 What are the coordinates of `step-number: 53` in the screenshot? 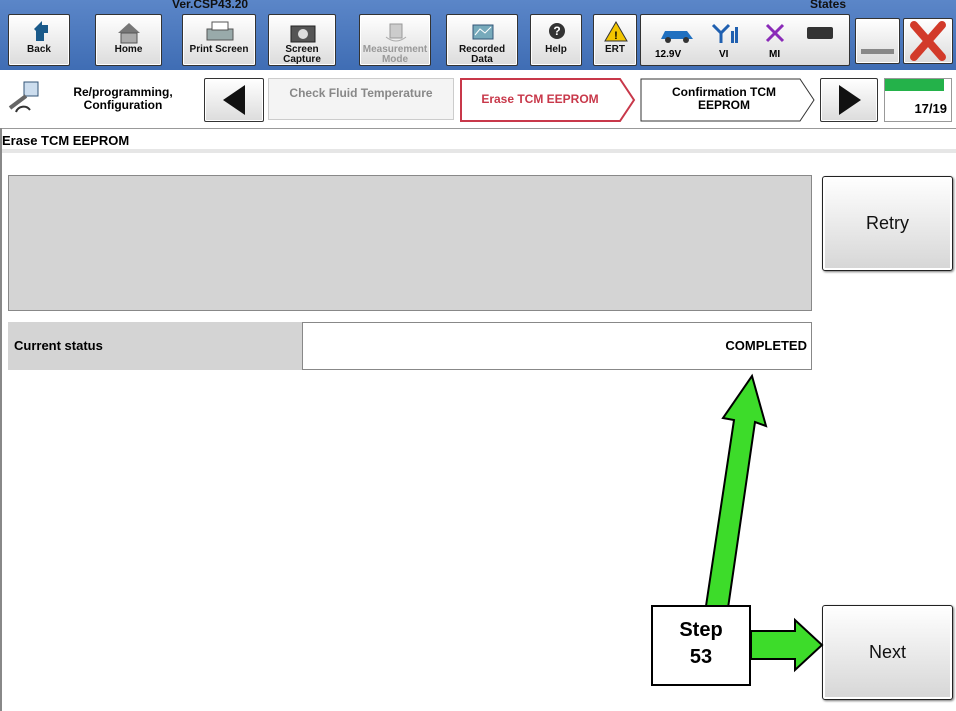 It's located at (701, 657).